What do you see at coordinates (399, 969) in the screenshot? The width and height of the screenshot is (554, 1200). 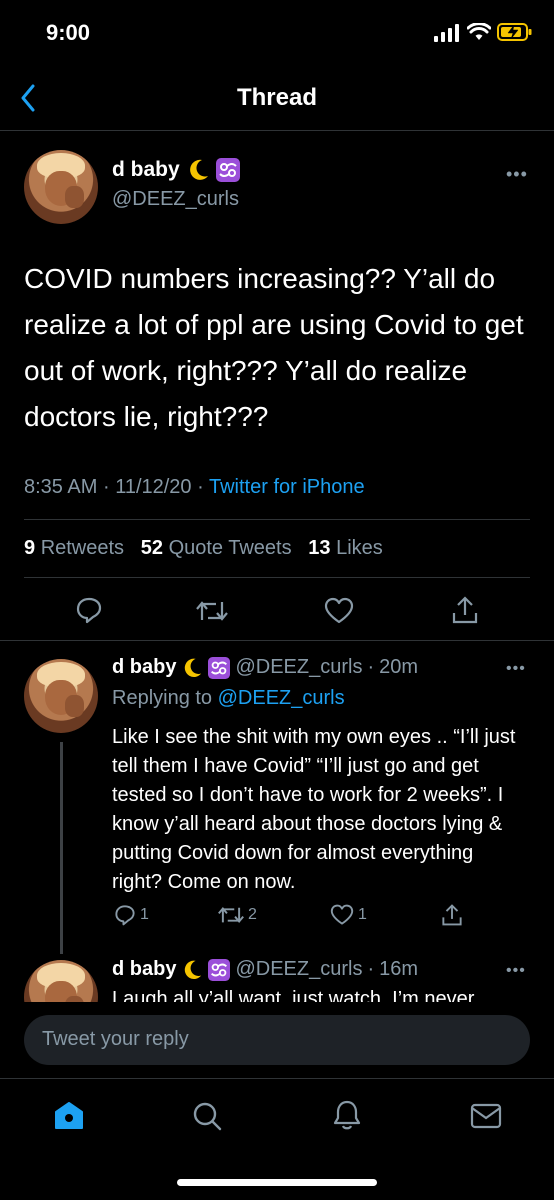 I see `reply-time: 16m` at bounding box center [399, 969].